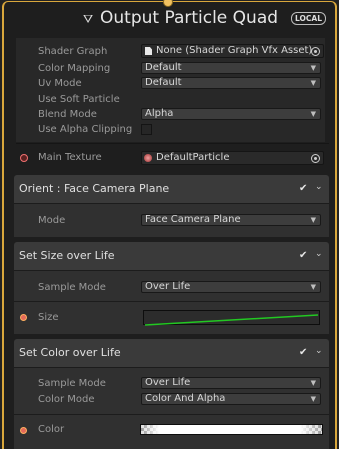 Image resolution: width=339 pixels, height=449 pixels. I want to click on color-mode-value: Color And Alpha, so click(185, 398).